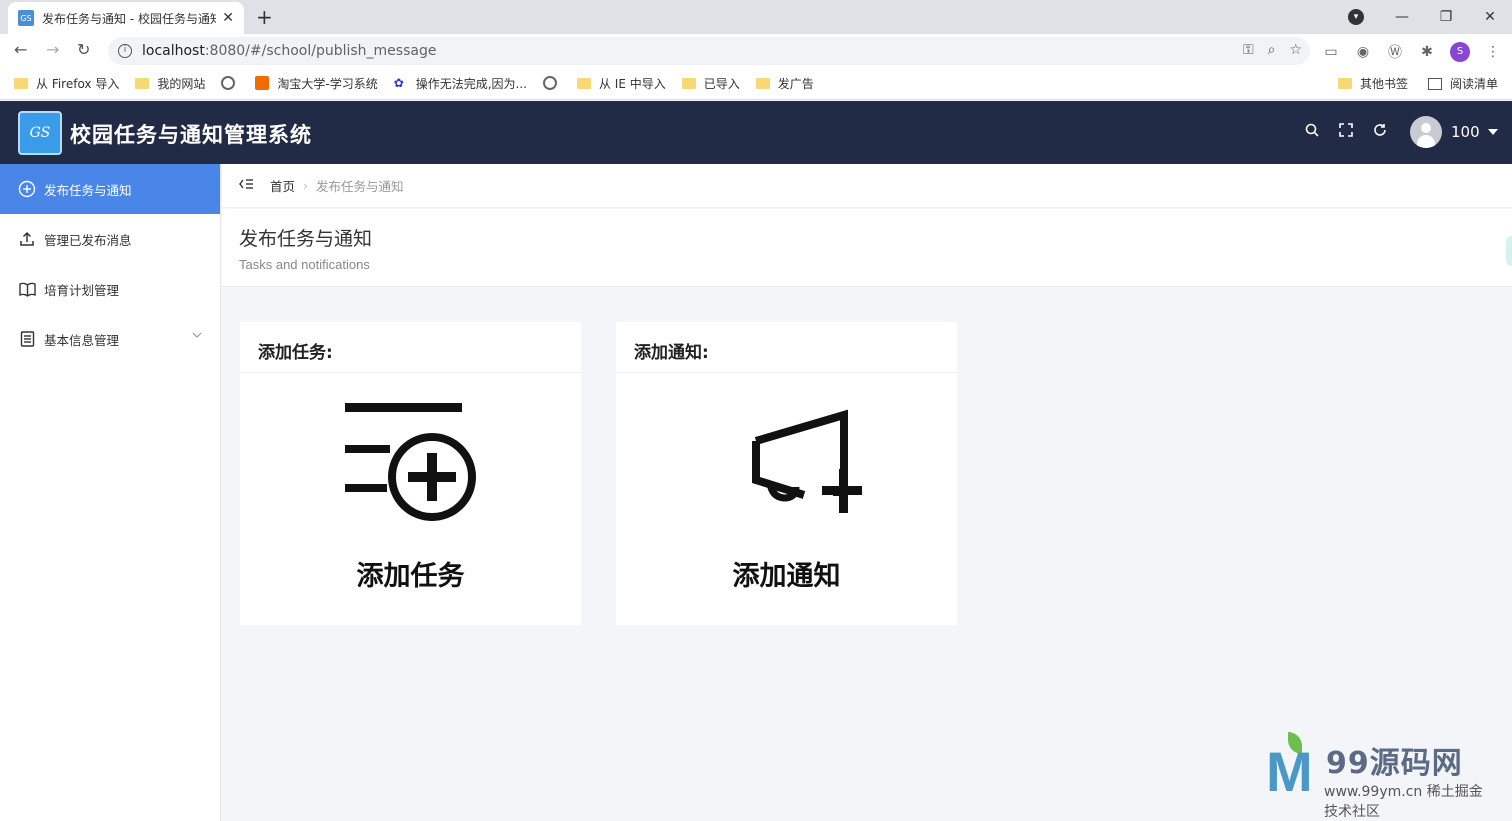 This screenshot has width=1512, height=821. I want to click on cast-icon: ▭, so click(1331, 52).